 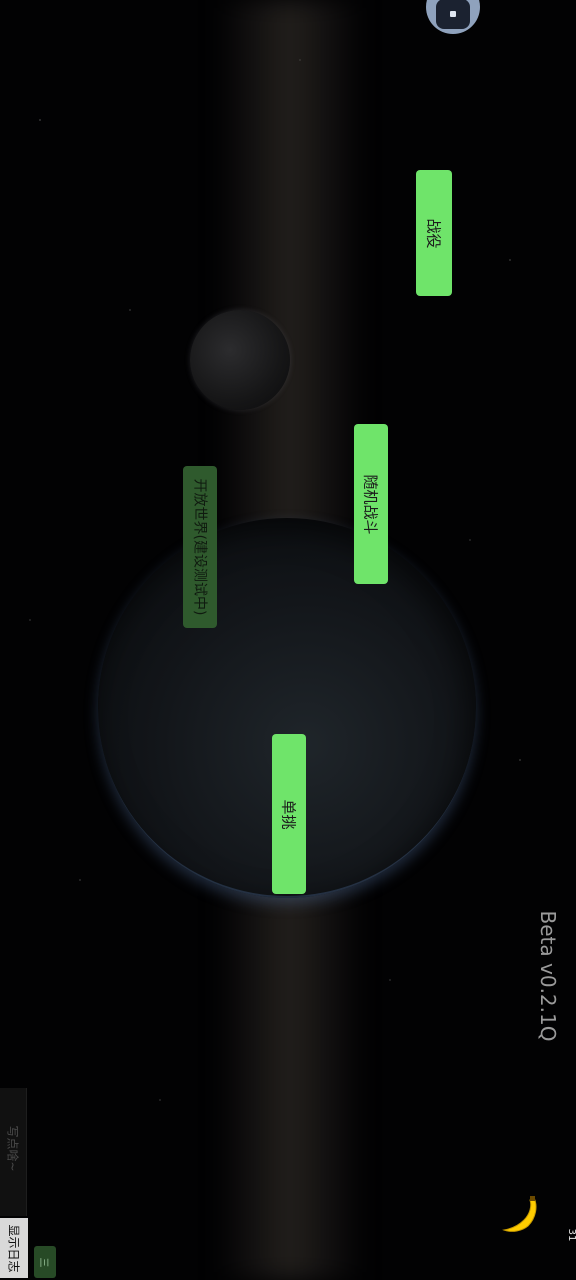 I want to click on version-label: Beta v0.2.1Q, so click(x=548, y=976).